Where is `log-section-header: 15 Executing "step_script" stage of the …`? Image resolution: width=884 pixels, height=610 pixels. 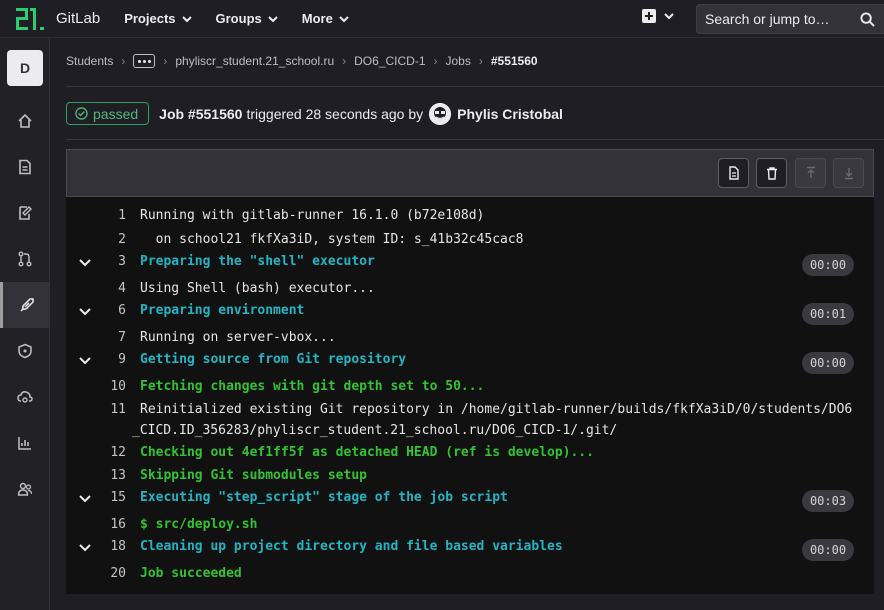
log-section-header: 15 Executing "step_script" stage of the … is located at coordinates (470, 501).